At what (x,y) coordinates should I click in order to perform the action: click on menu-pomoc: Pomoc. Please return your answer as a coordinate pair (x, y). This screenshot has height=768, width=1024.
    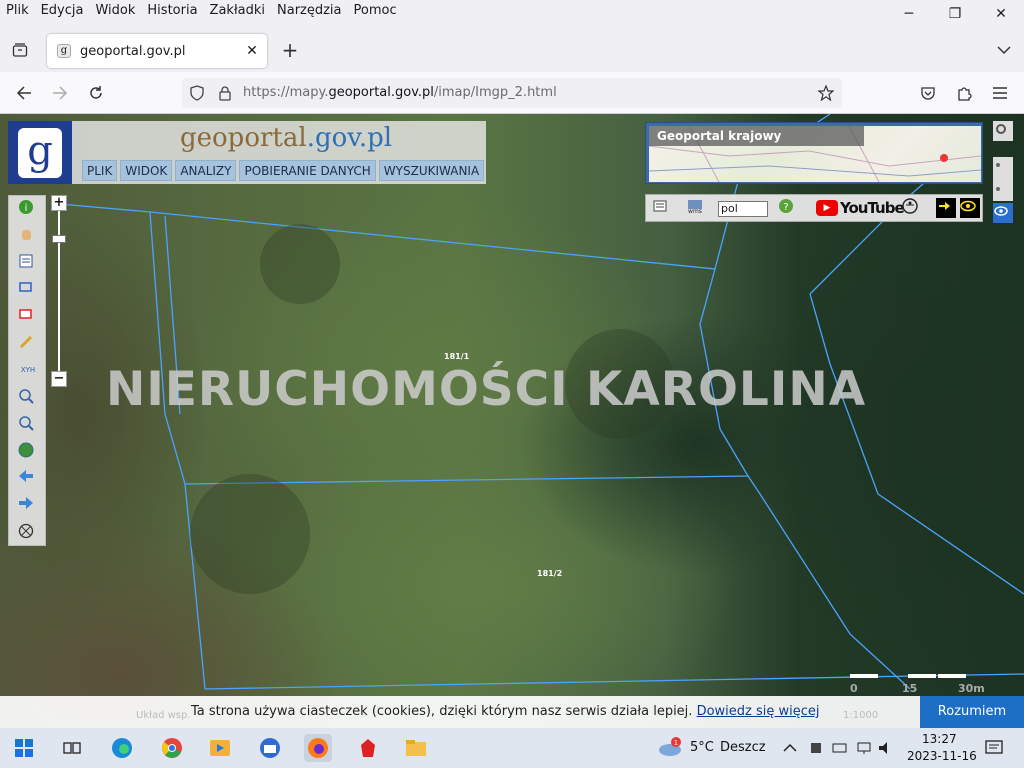
    Looking at the image, I should click on (375, 11).